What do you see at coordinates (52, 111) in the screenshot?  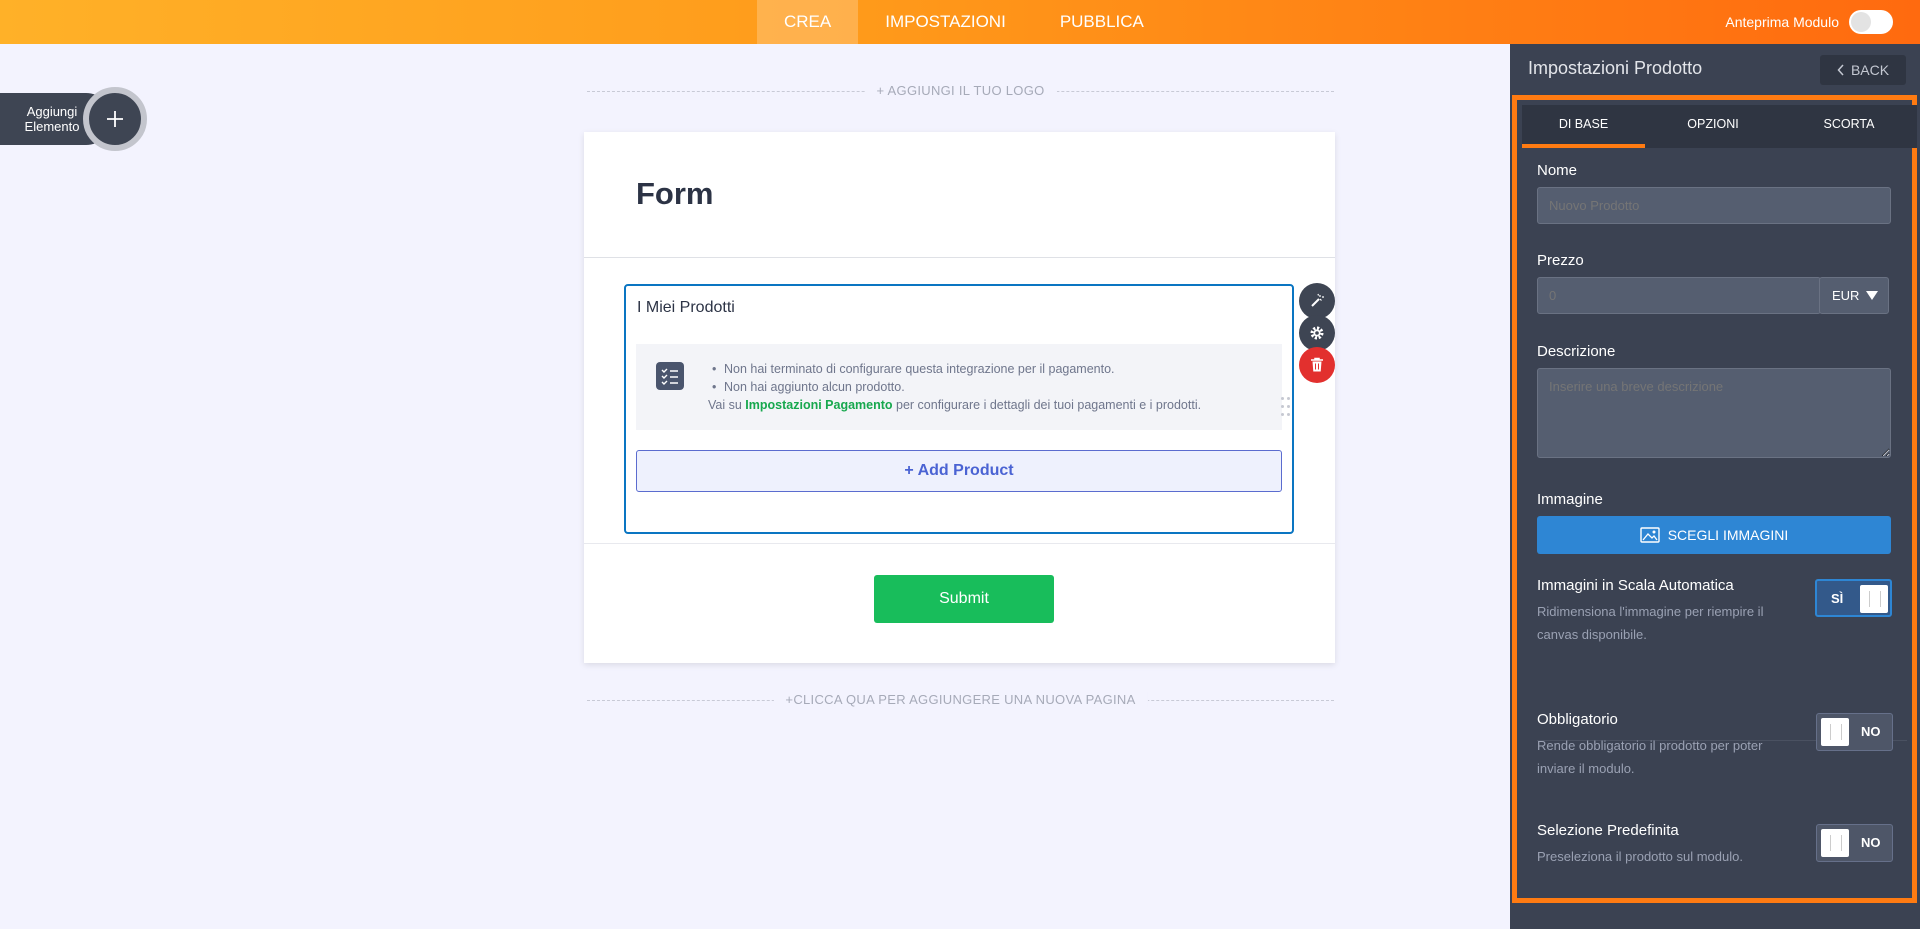 I see `add-element-label-line1: Aggiungi` at bounding box center [52, 111].